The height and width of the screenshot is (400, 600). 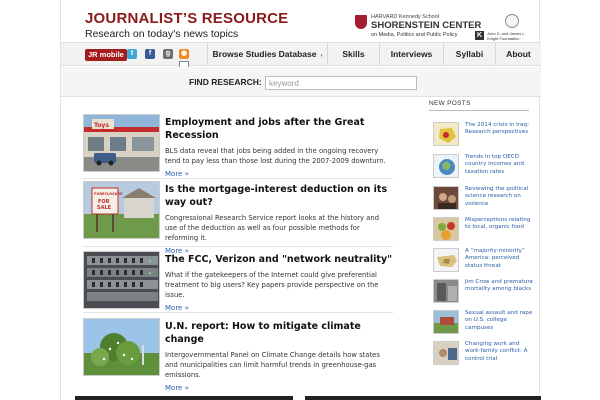 I want to click on nav-interviews: Interviews, so click(x=411, y=54).